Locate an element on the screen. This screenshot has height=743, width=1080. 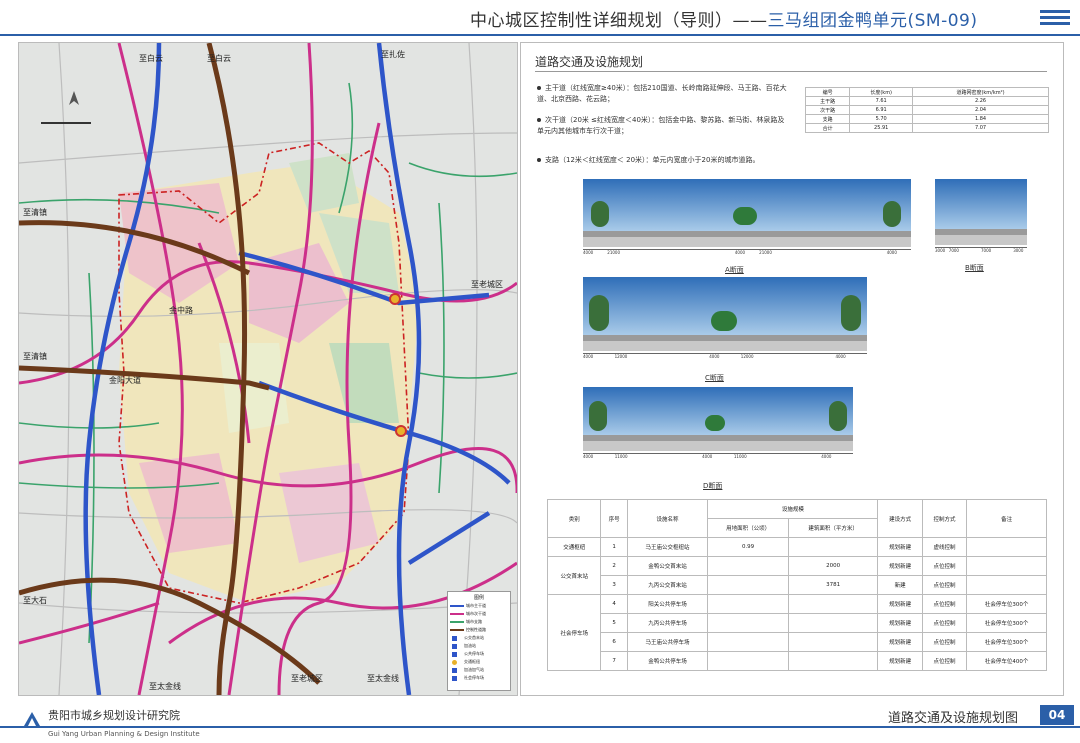
facility-cell: 4 is located at coordinates (614, 604).